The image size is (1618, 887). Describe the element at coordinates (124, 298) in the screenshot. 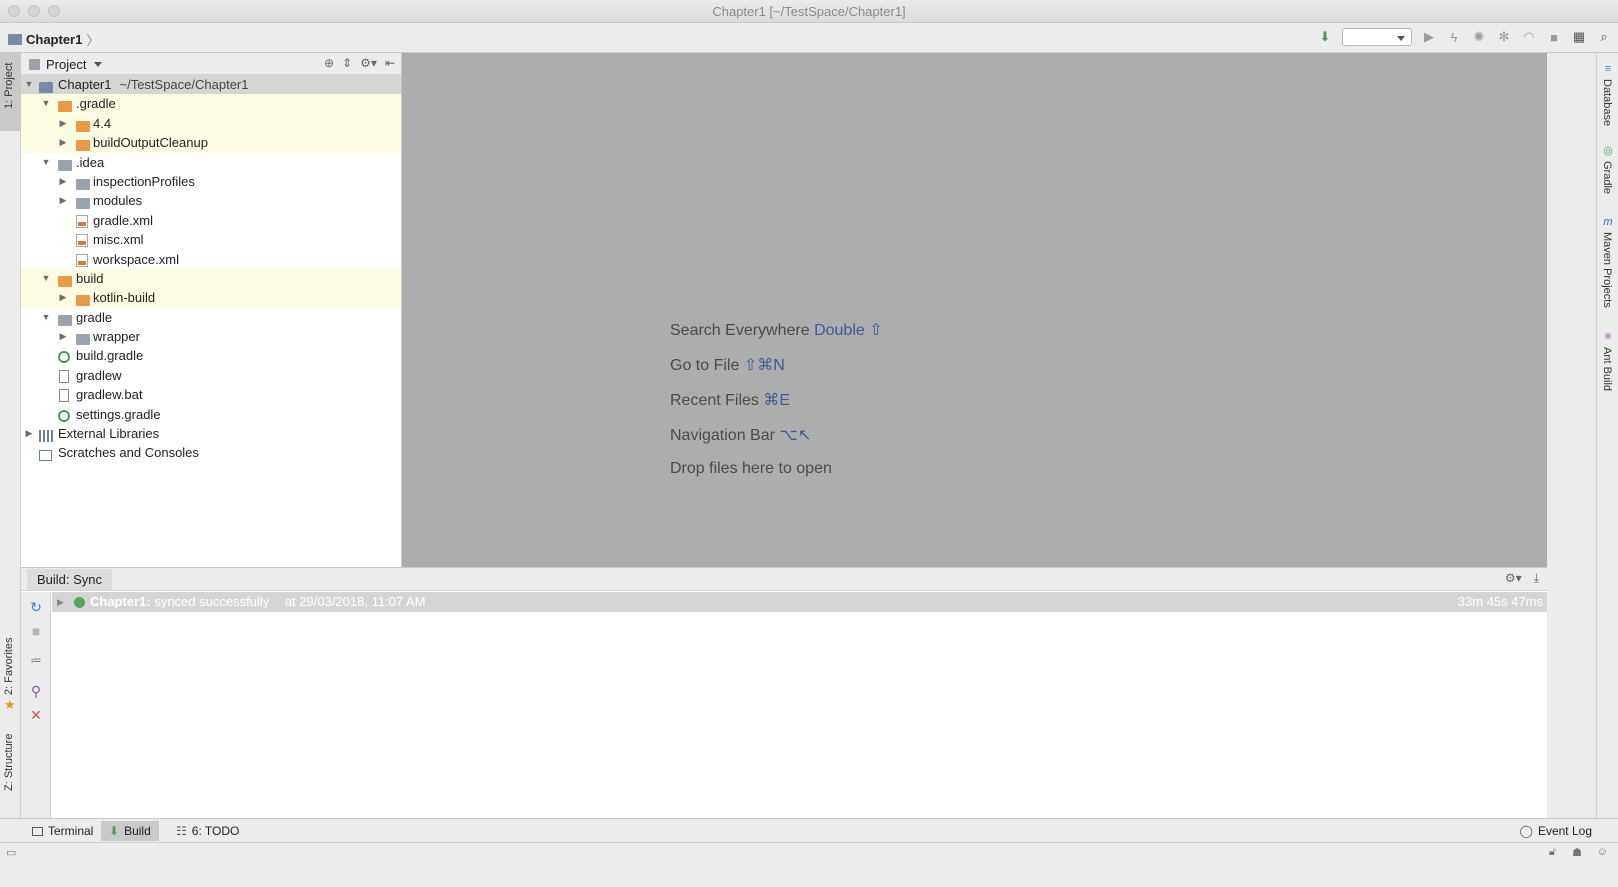

I see `tree-item-label: kotlin-build` at that location.